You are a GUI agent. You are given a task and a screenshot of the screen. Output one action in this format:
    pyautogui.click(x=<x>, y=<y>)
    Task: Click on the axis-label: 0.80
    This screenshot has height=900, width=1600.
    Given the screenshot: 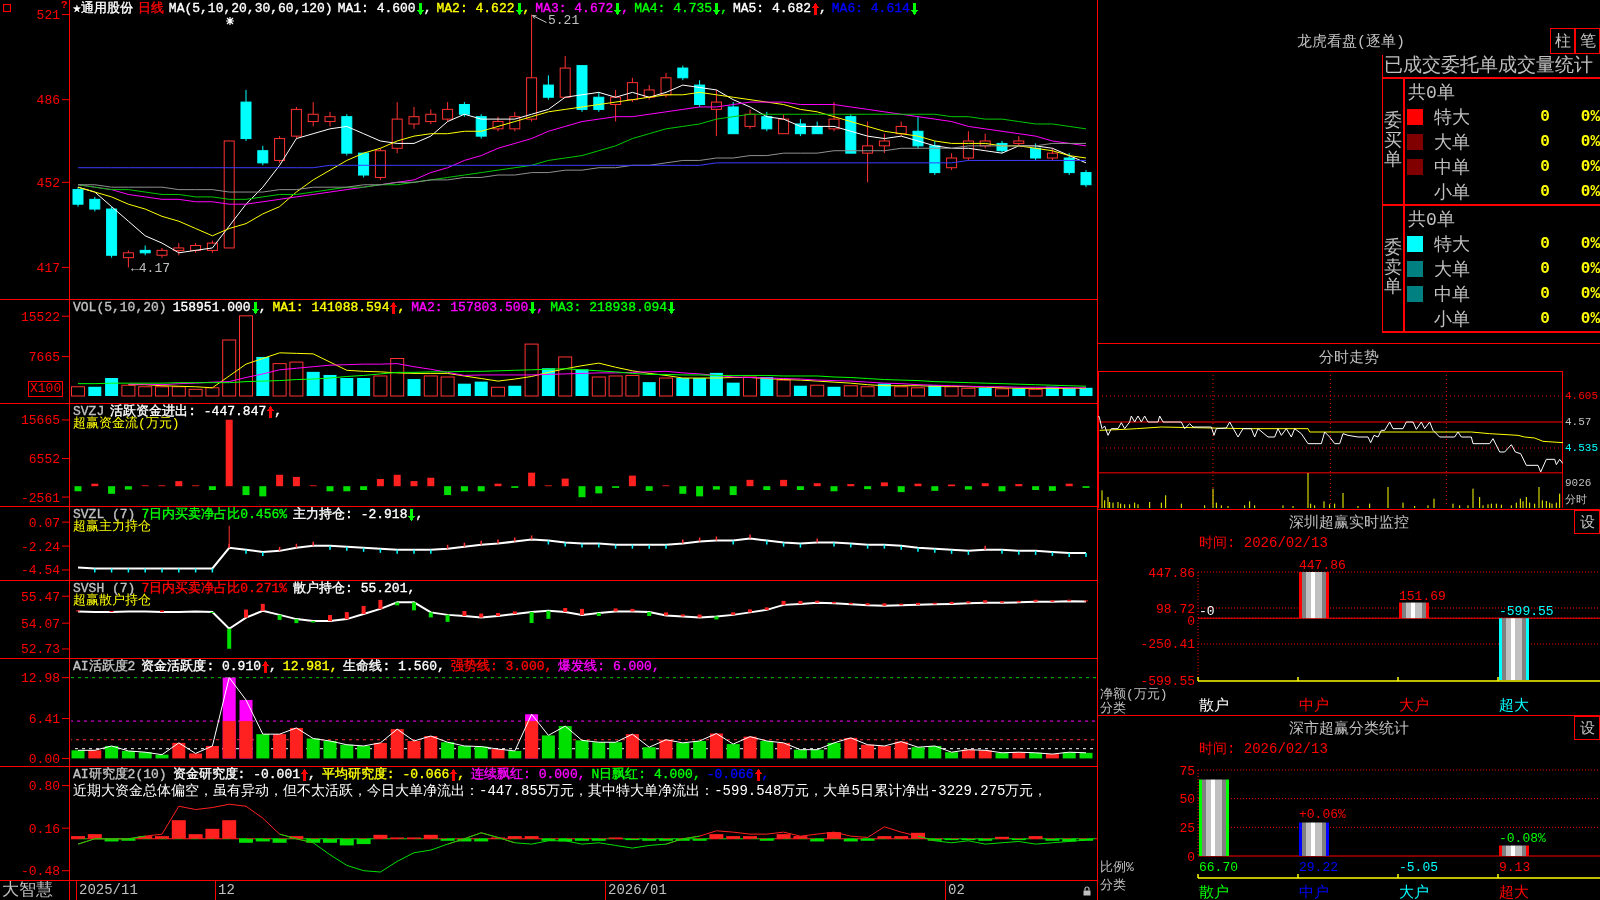 What is the action you would take?
    pyautogui.click(x=44, y=787)
    